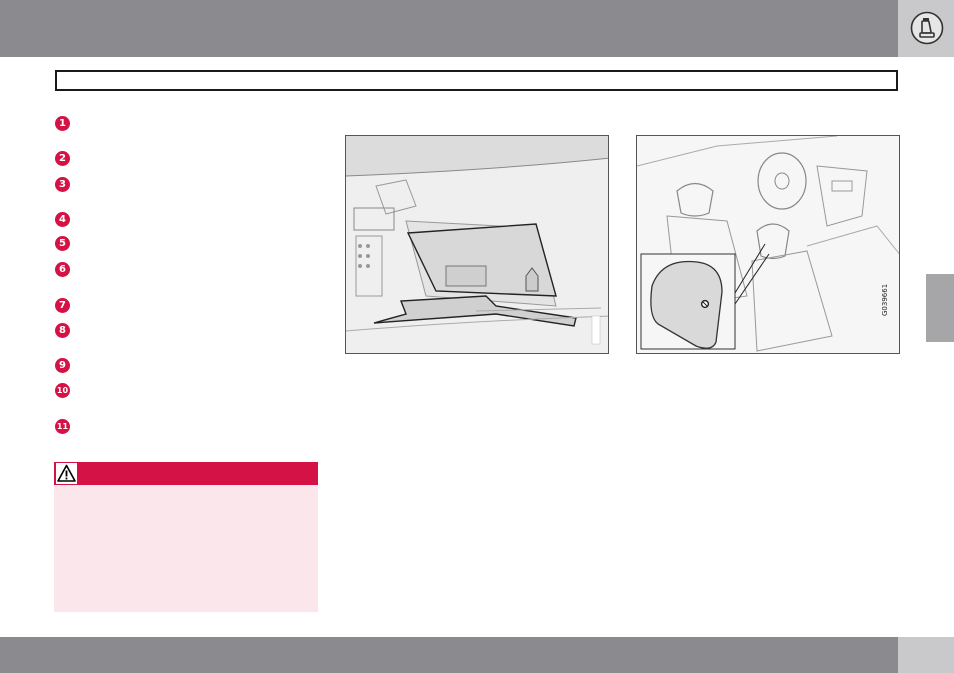 Image resolution: width=954 pixels, height=673 pixels. What do you see at coordinates (62, 305) in the screenshot?
I see `marker-7: 7` at bounding box center [62, 305].